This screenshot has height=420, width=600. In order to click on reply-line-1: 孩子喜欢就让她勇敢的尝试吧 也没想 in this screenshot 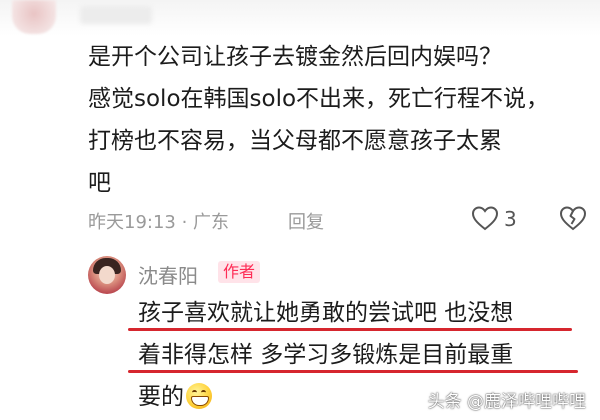, I will do `click(353, 313)`.